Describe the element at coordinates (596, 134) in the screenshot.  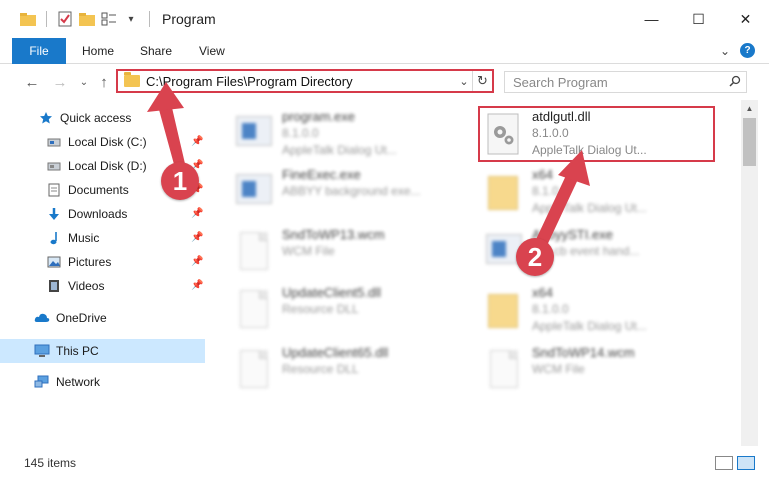
I see `target-file-highlight` at that location.